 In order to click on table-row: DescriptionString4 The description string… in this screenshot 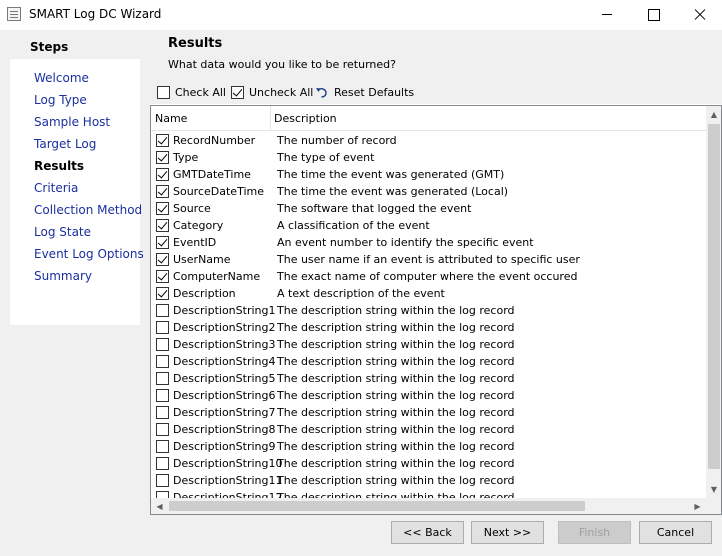, I will do `click(428, 361)`.